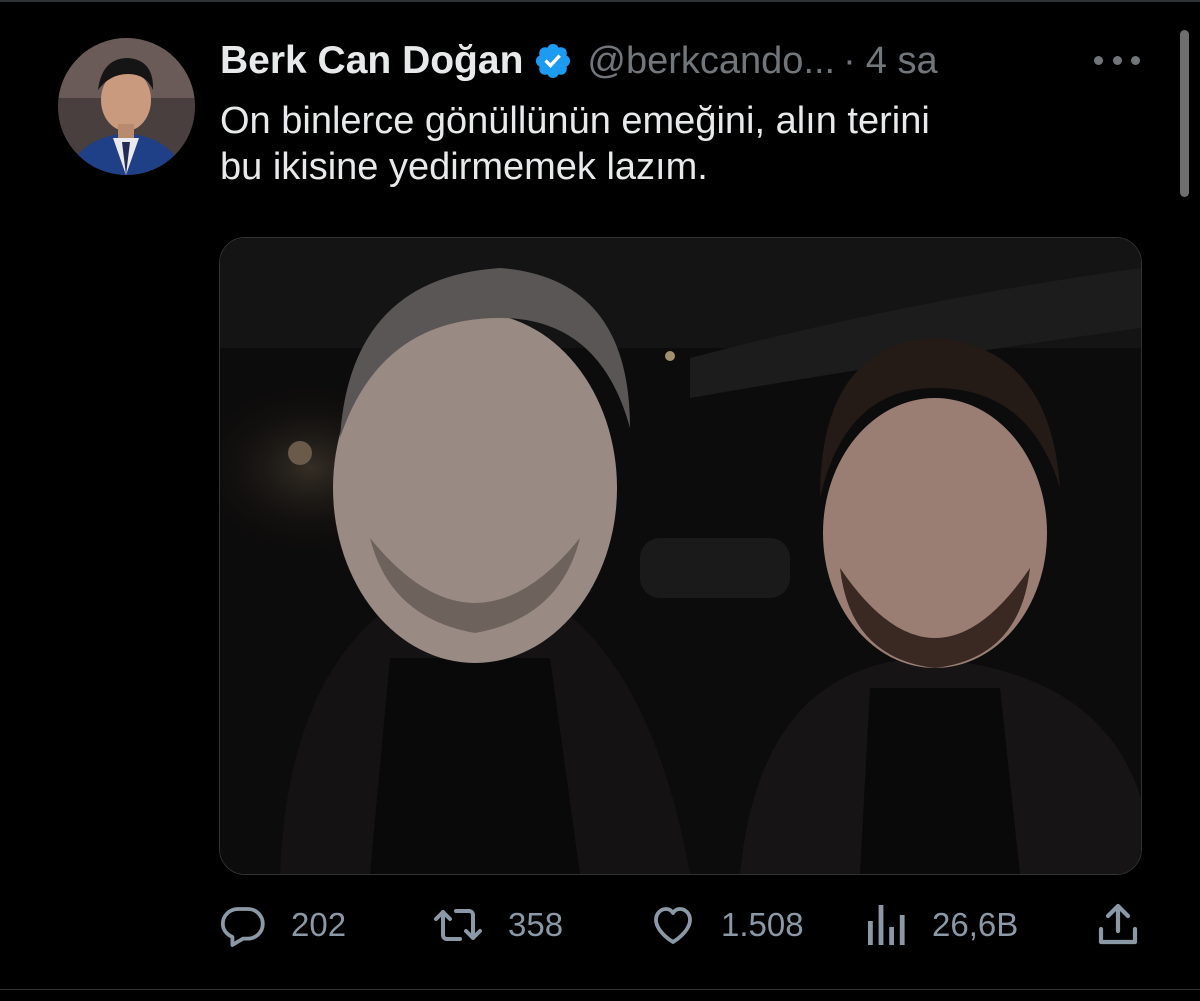  I want to click on reply-button: 202, so click(282, 925).